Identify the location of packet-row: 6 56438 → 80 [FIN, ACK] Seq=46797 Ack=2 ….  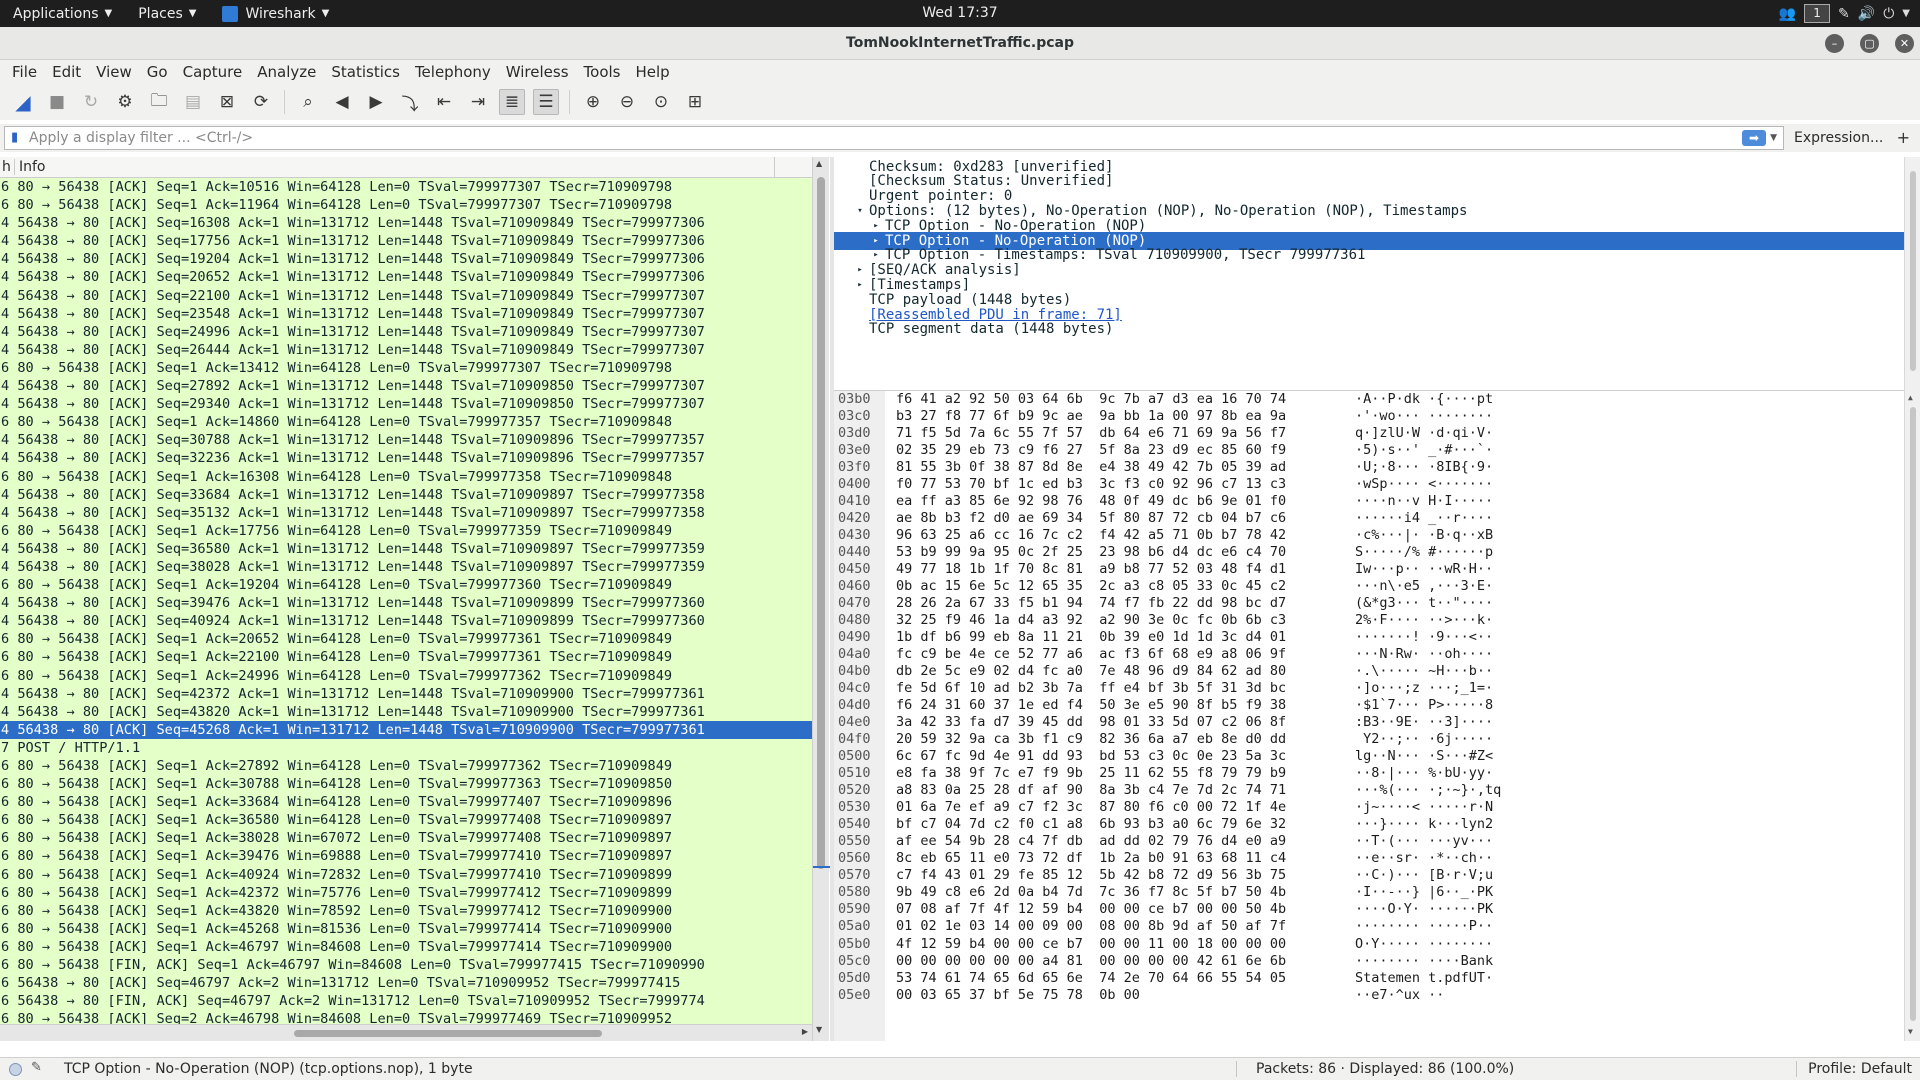
(407, 1001).